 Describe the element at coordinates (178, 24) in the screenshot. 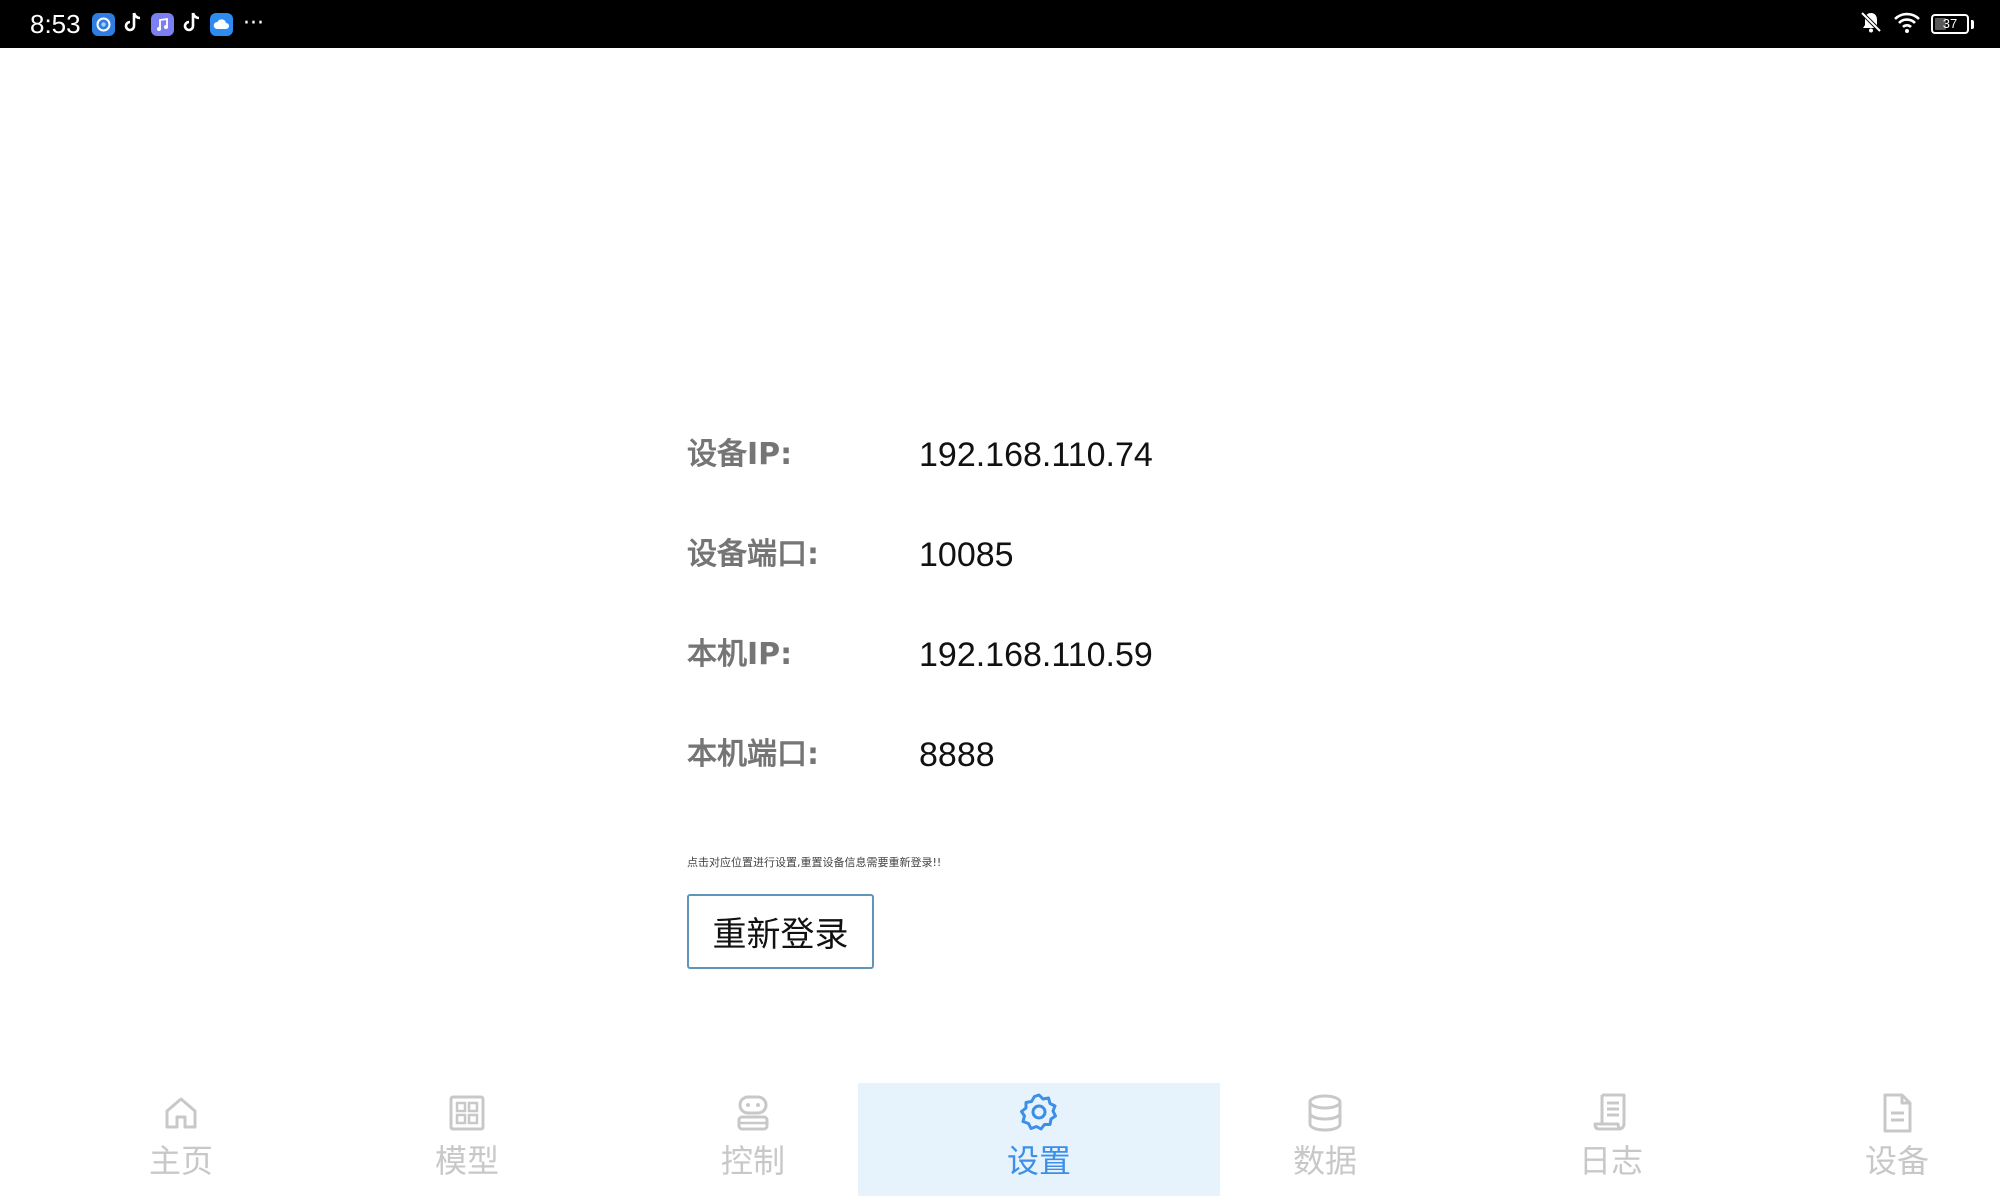

I see `notification-icons: ···` at that location.